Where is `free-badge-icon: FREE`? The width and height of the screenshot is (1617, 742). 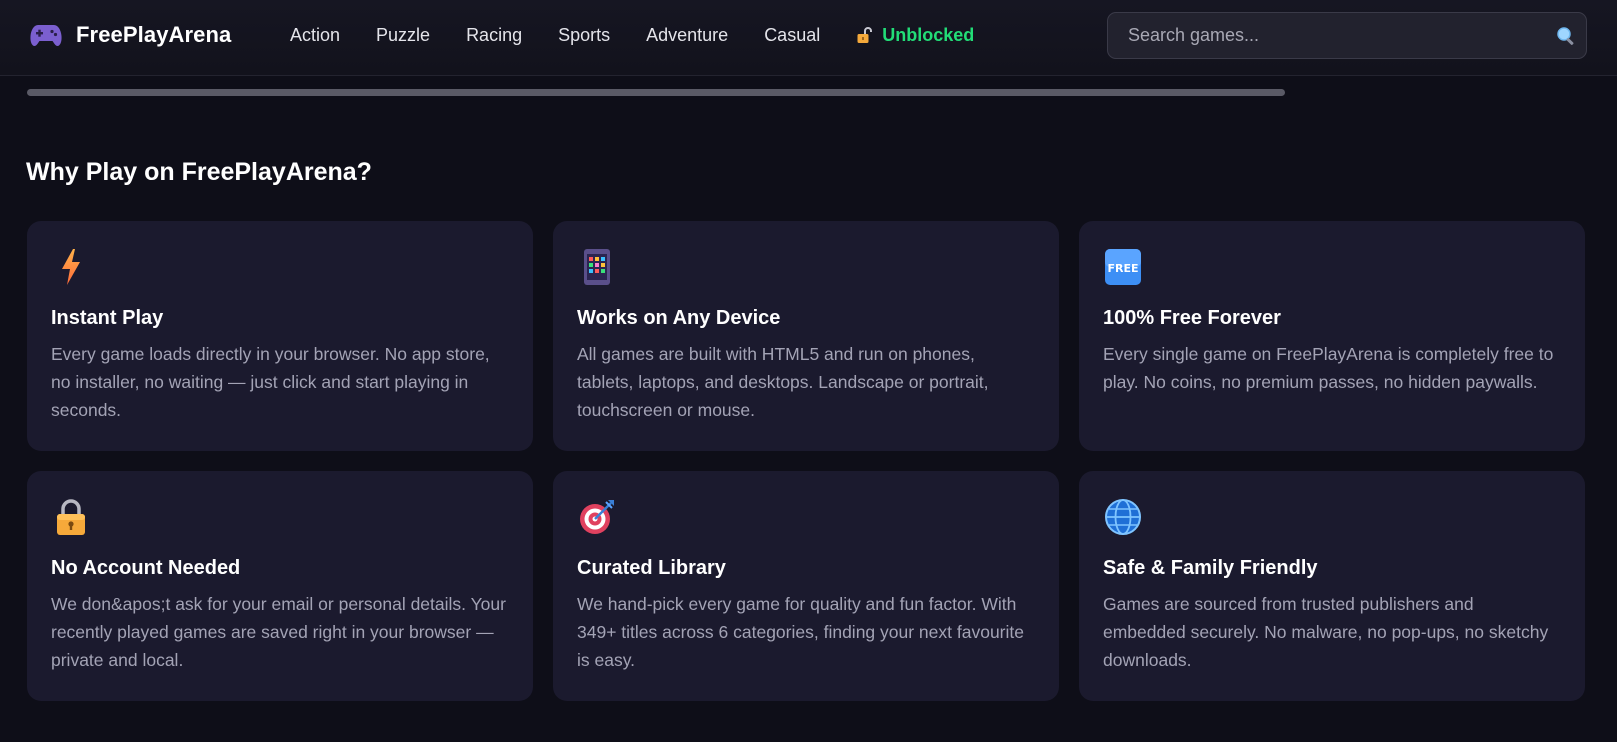
free-badge-icon: FREE is located at coordinates (1123, 267).